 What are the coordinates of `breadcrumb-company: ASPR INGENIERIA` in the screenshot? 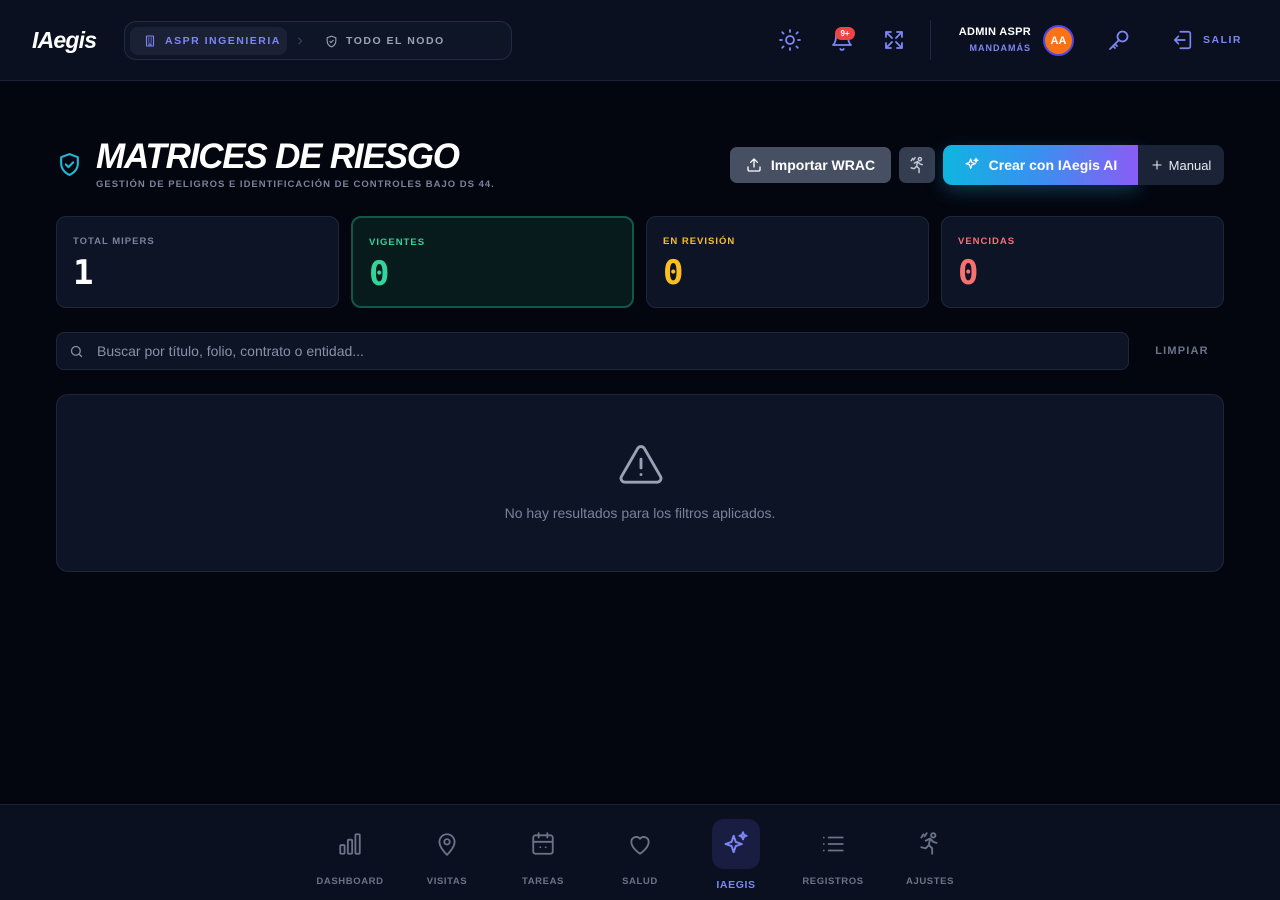 It's located at (208, 41).